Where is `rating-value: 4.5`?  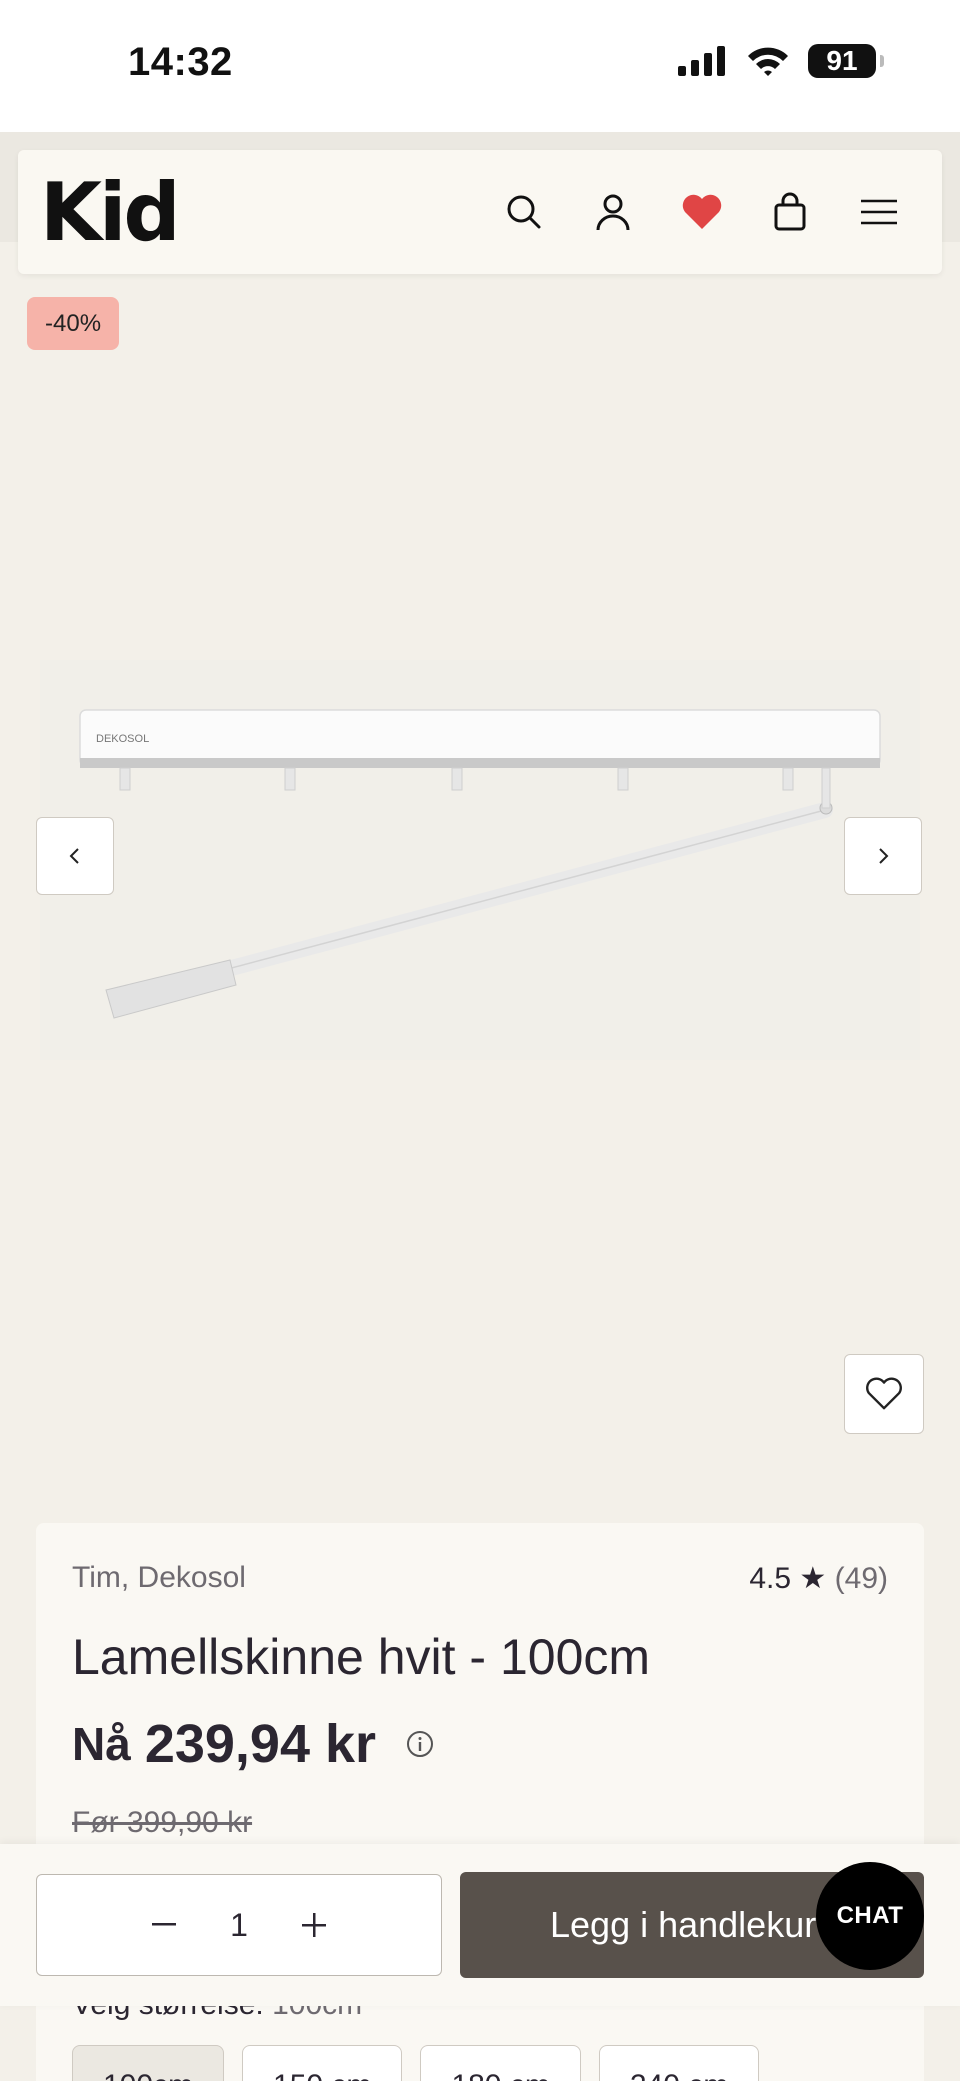 rating-value: 4.5 is located at coordinates (770, 1578).